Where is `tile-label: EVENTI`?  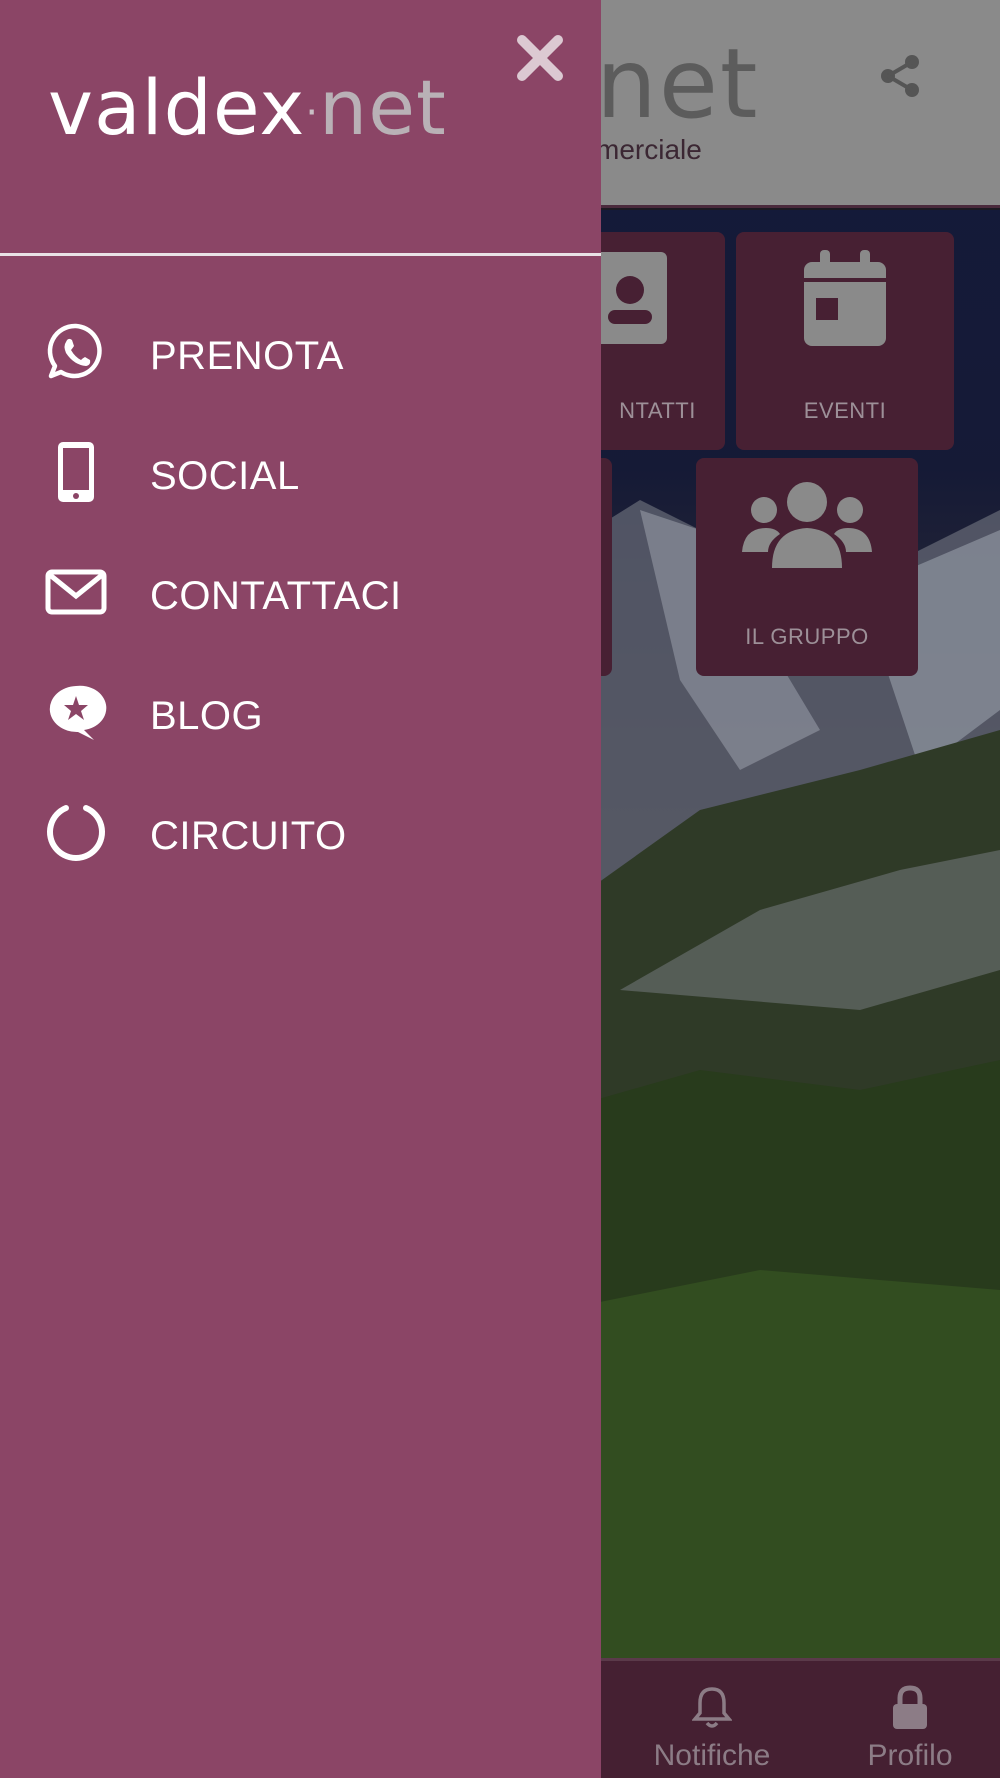 tile-label: EVENTI is located at coordinates (845, 410).